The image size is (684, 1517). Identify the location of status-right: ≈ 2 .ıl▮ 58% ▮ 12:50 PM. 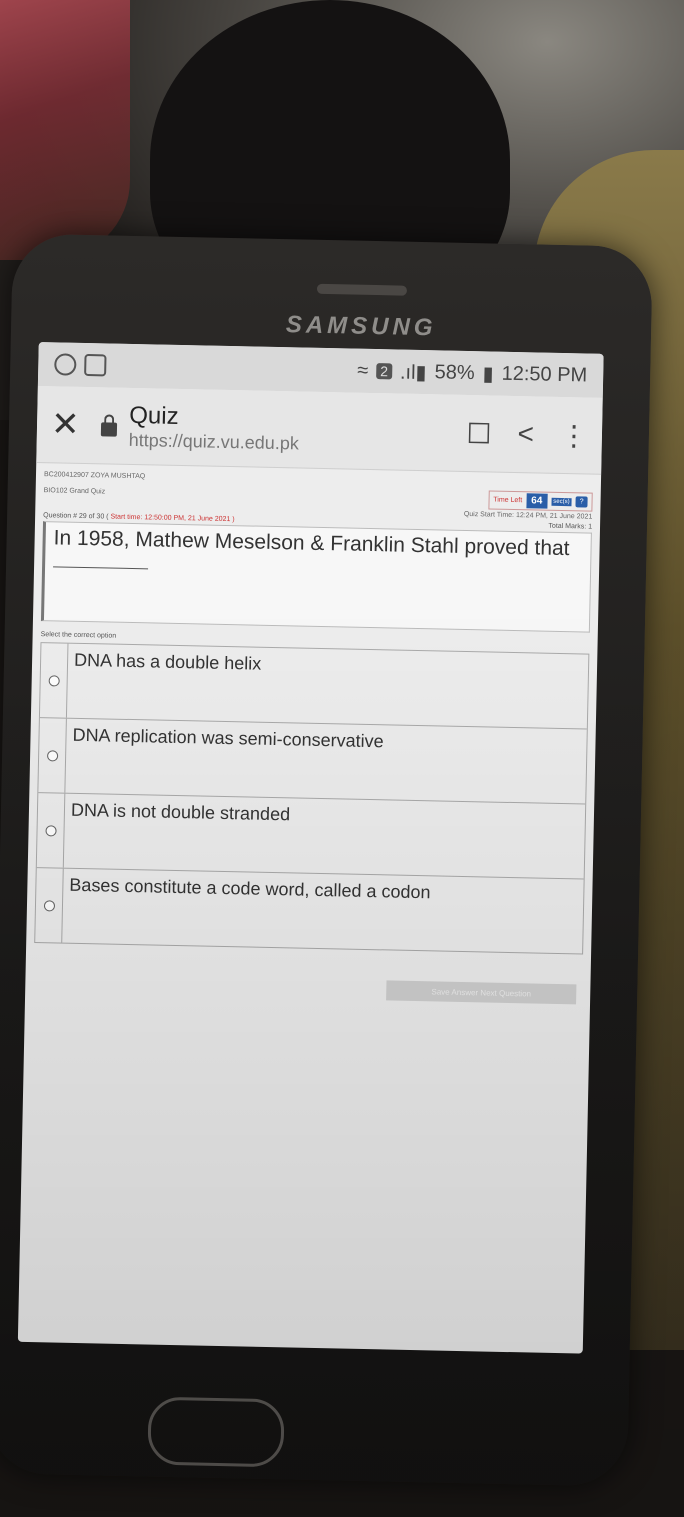
(472, 373).